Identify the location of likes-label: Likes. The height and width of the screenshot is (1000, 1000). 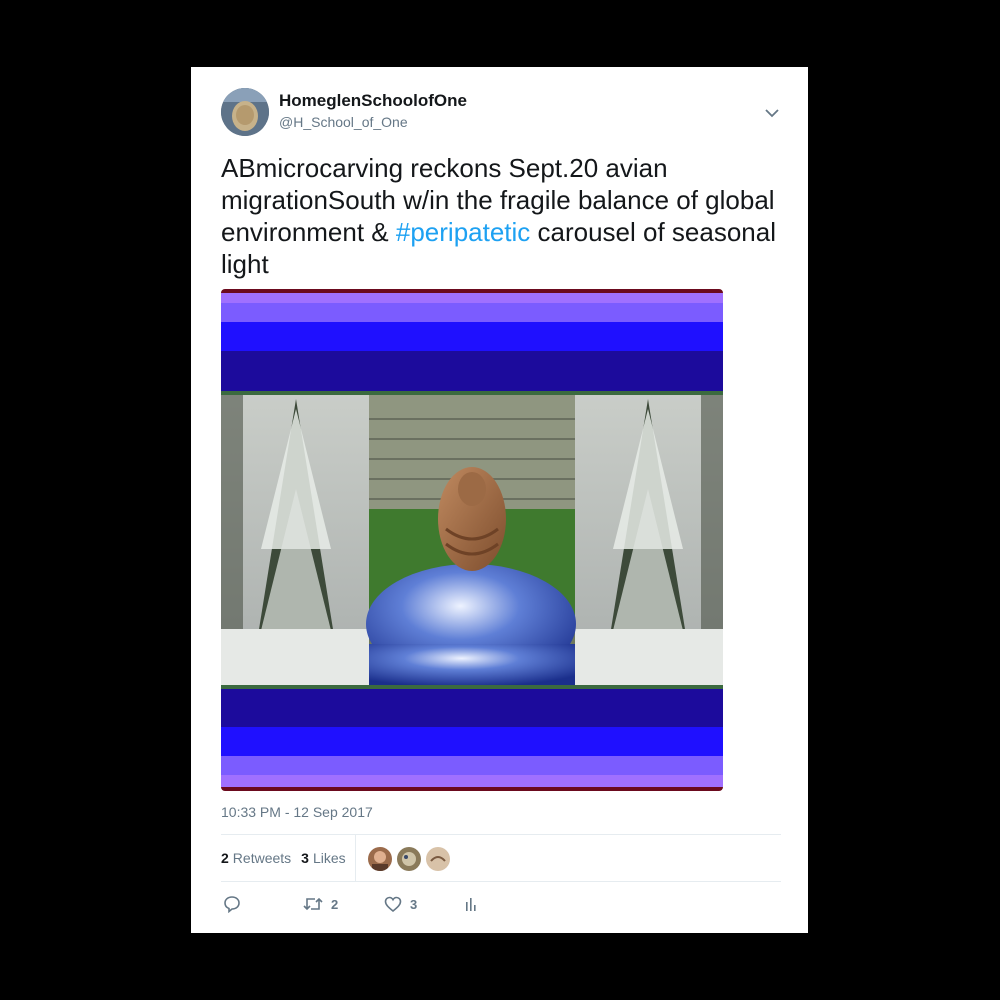
(329, 858).